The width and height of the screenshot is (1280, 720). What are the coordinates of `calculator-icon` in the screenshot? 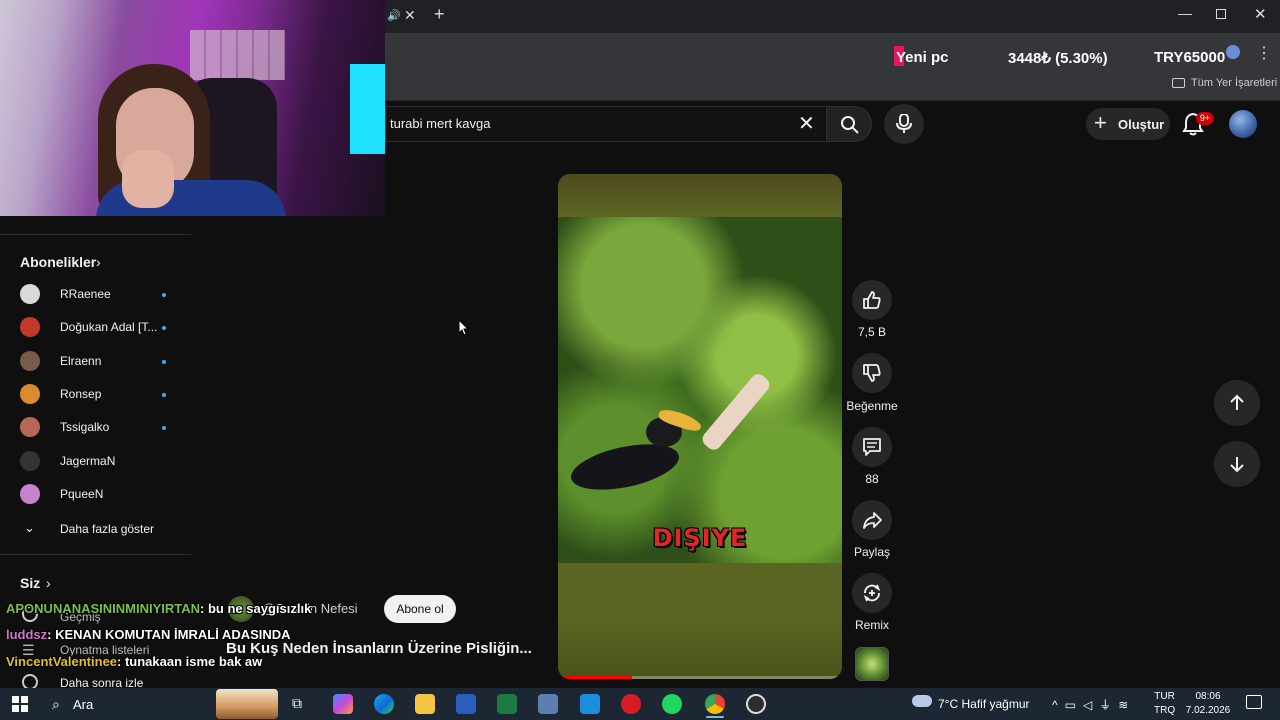 It's located at (548, 704).